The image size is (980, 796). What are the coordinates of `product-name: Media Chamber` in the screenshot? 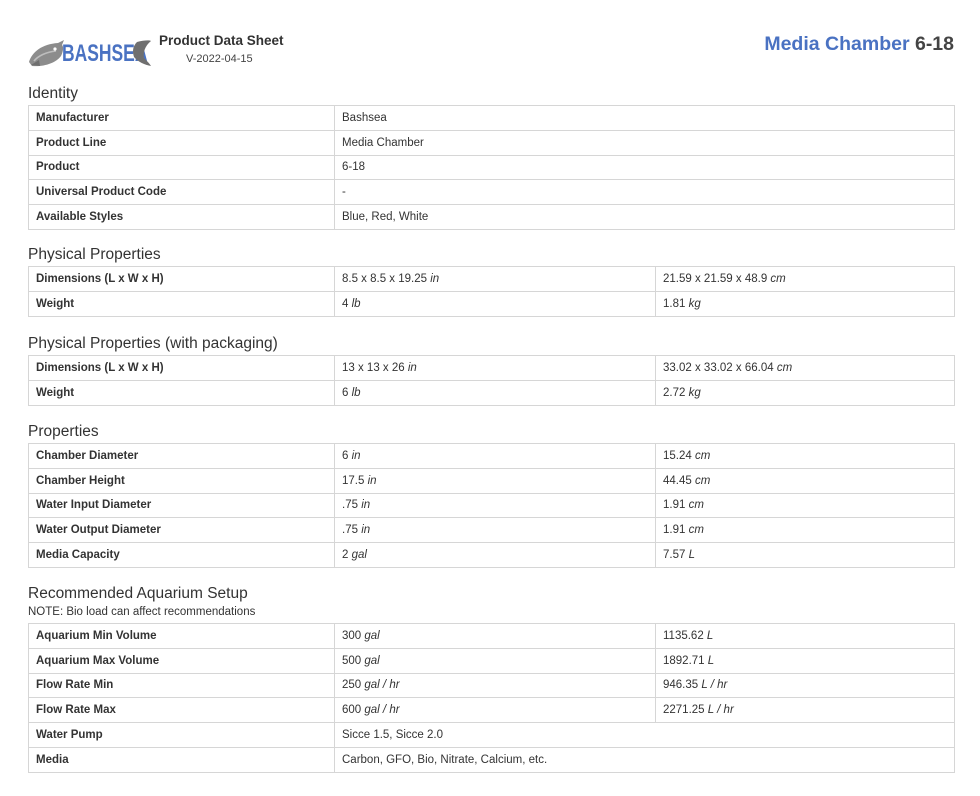 It's located at (837, 44).